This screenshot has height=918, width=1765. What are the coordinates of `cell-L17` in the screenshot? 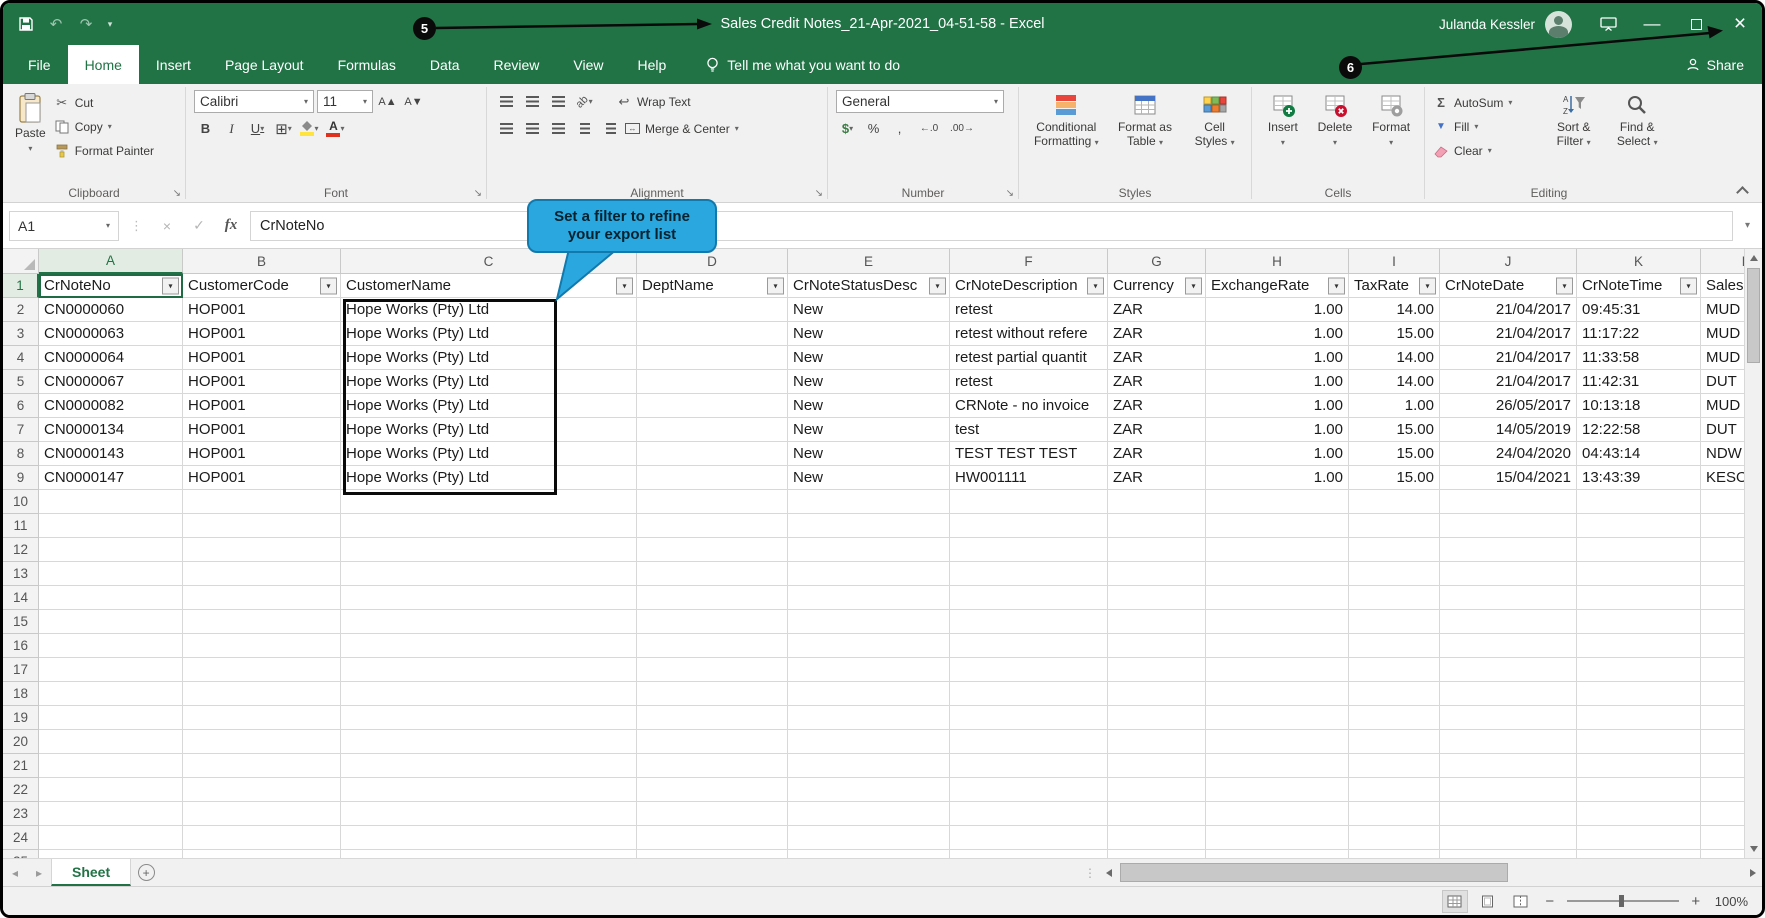 It's located at (1722, 670).